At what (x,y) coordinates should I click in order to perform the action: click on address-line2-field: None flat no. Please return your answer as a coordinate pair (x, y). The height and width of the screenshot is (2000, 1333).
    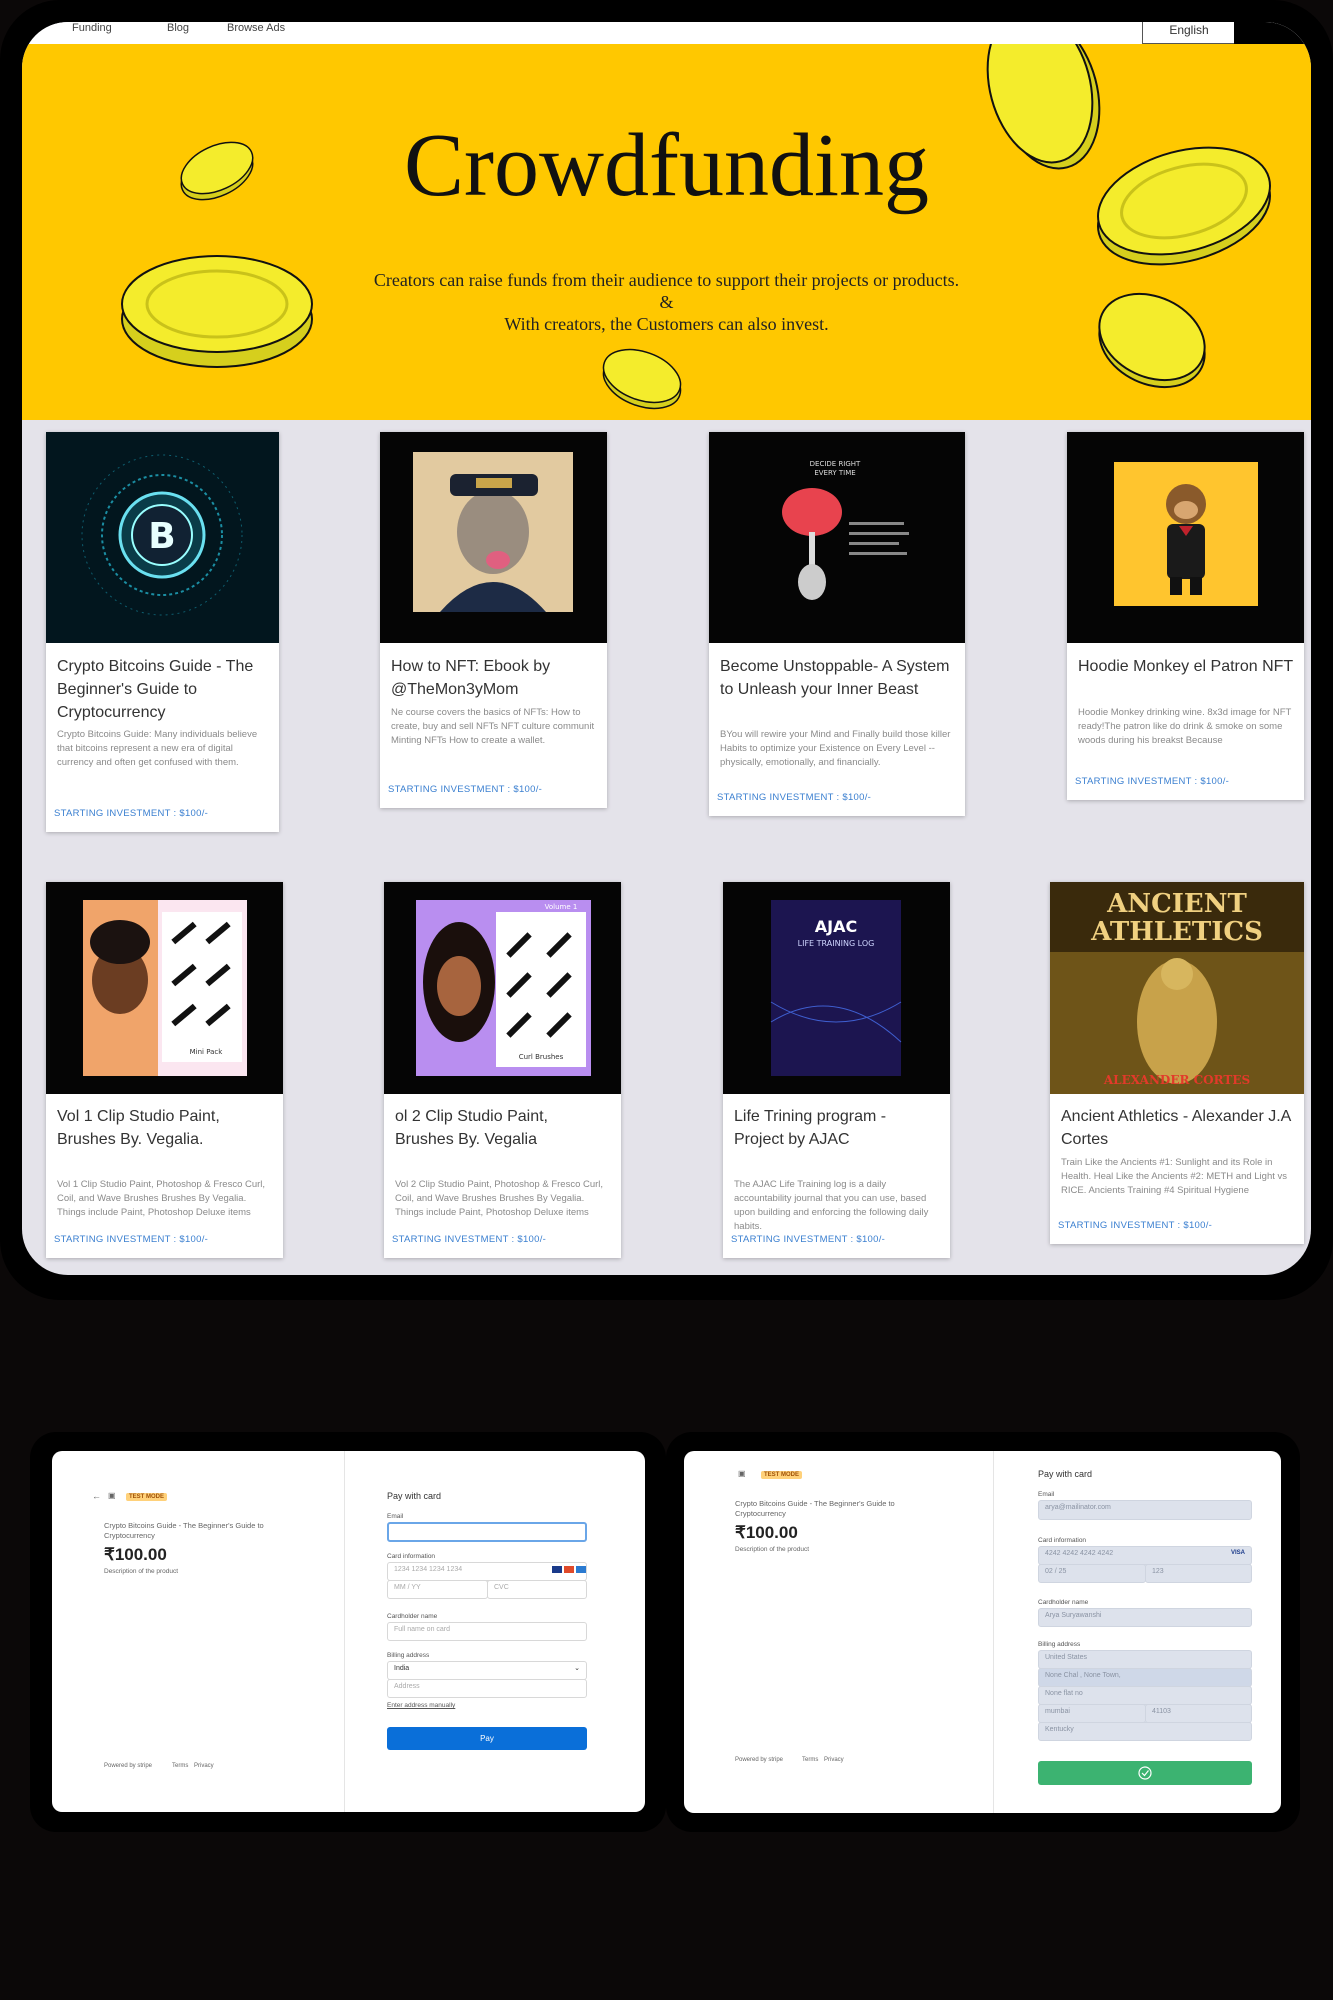
    Looking at the image, I should click on (1145, 1695).